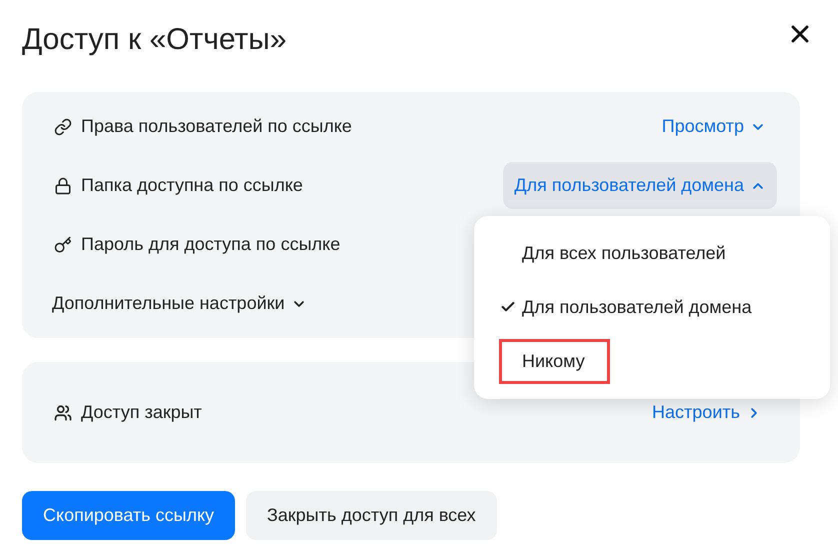  What do you see at coordinates (63, 185) in the screenshot?
I see `lock-icon` at bounding box center [63, 185].